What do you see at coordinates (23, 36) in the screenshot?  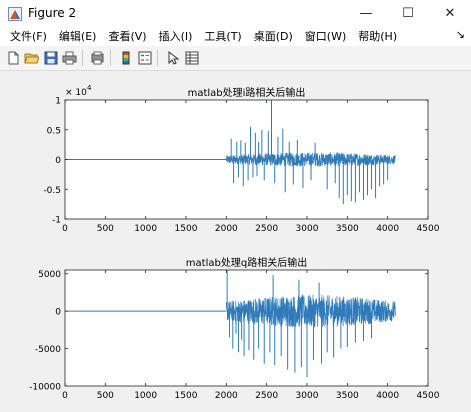 I see `menu-file: 文件(F)` at bounding box center [23, 36].